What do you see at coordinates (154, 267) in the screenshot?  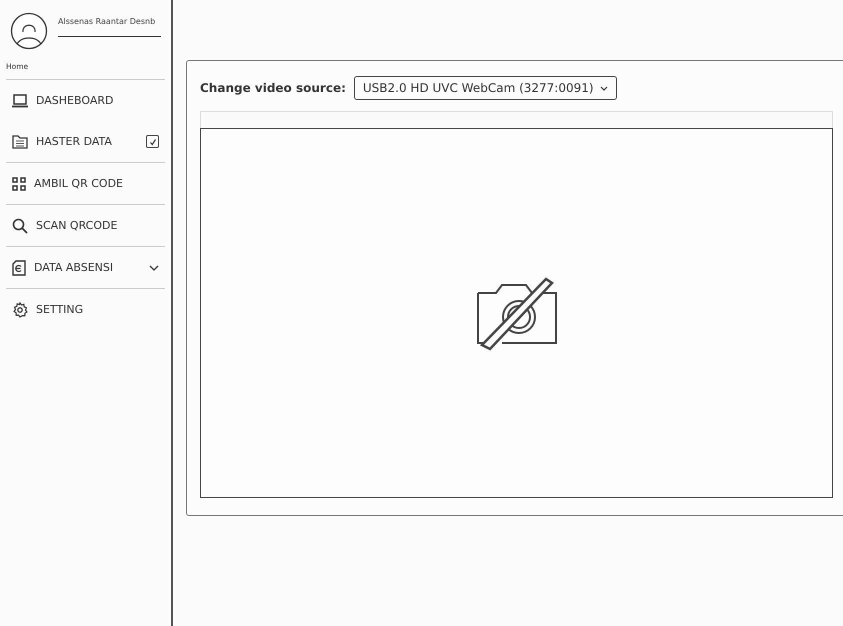 I see `chevron-icon` at bounding box center [154, 267].